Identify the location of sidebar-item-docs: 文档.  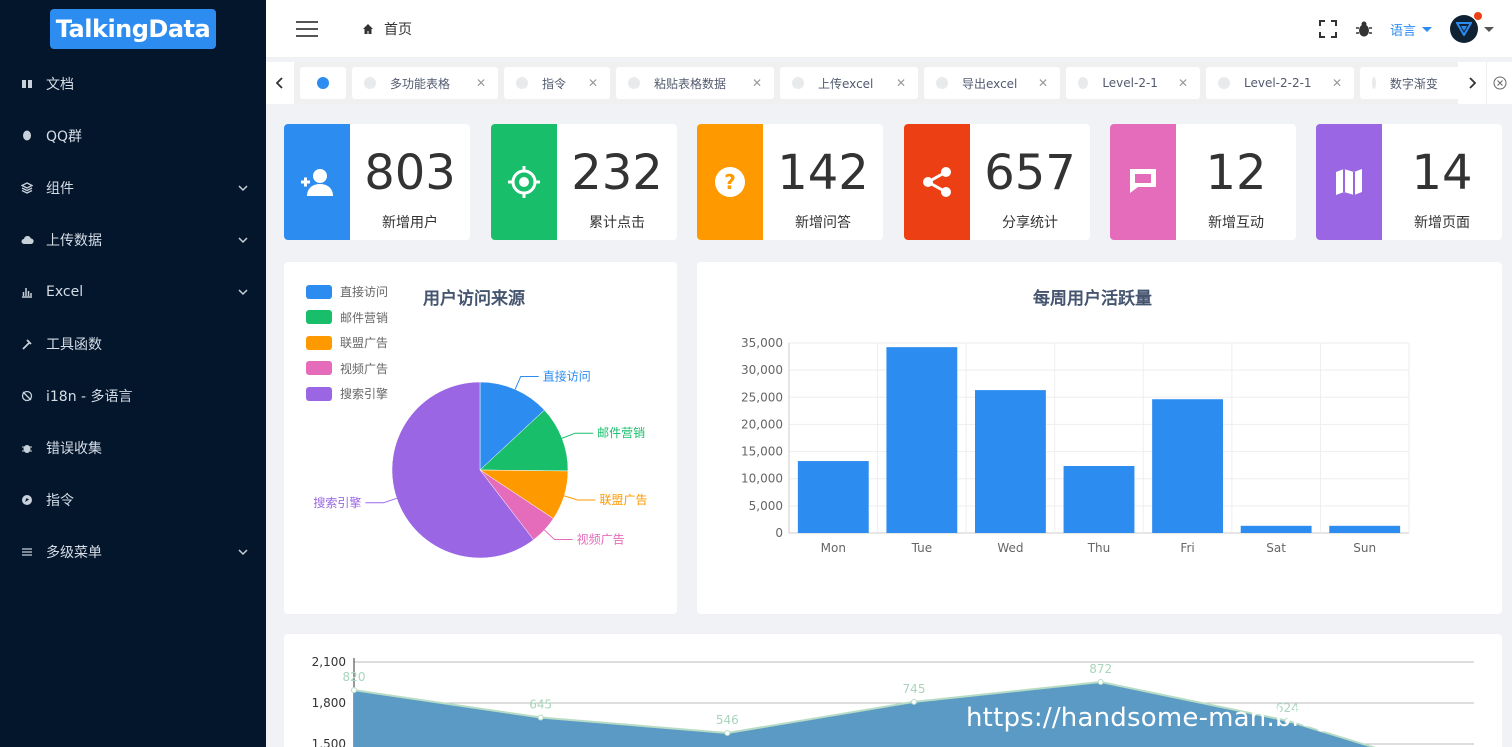
(133, 84).